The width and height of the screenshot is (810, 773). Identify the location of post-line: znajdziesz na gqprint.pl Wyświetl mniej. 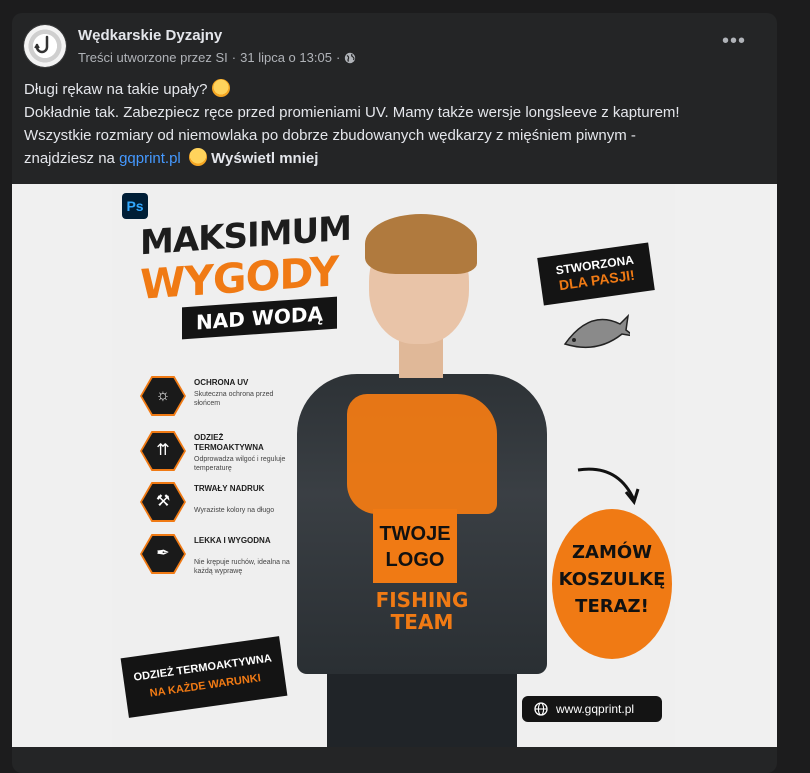
(396, 158).